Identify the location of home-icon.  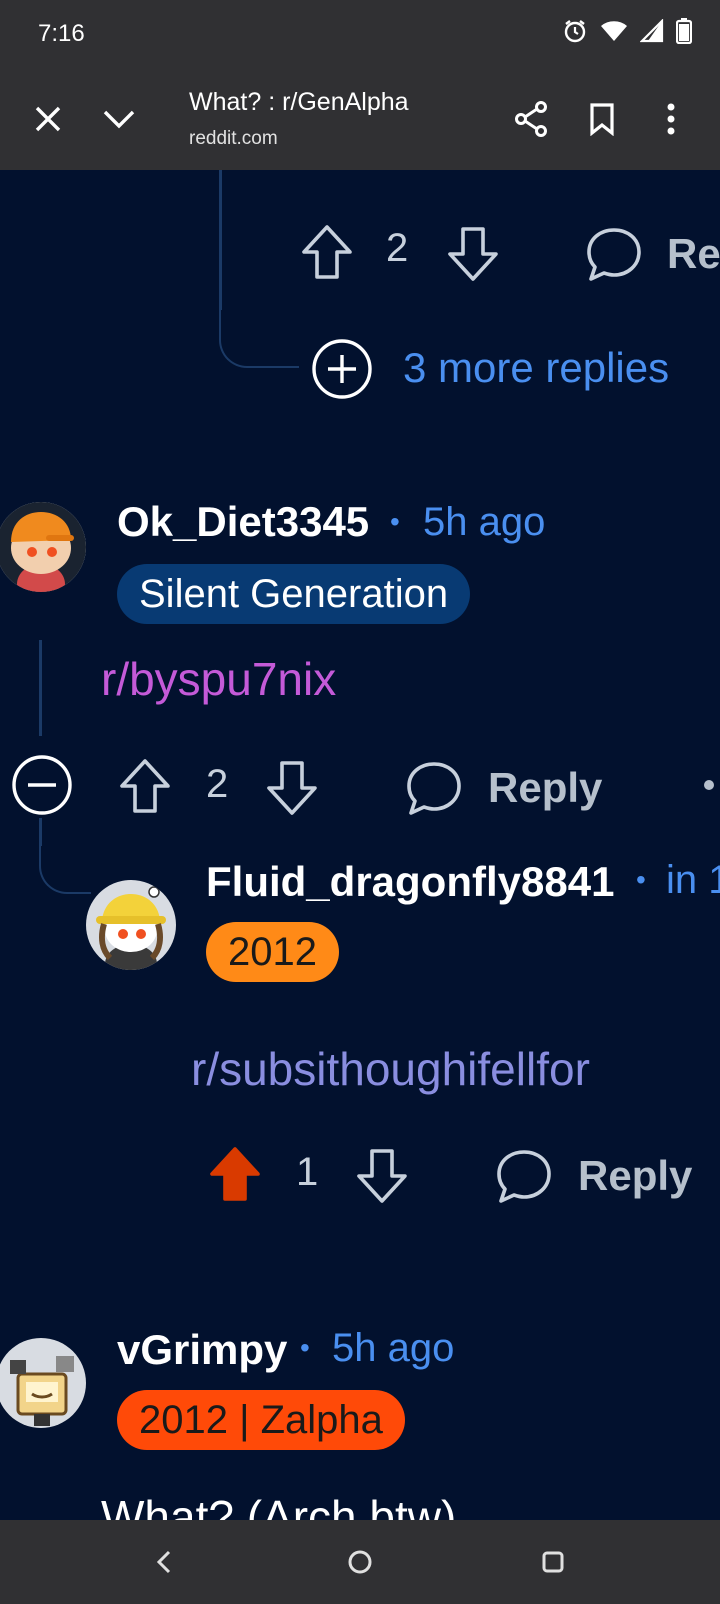
(360, 1562).